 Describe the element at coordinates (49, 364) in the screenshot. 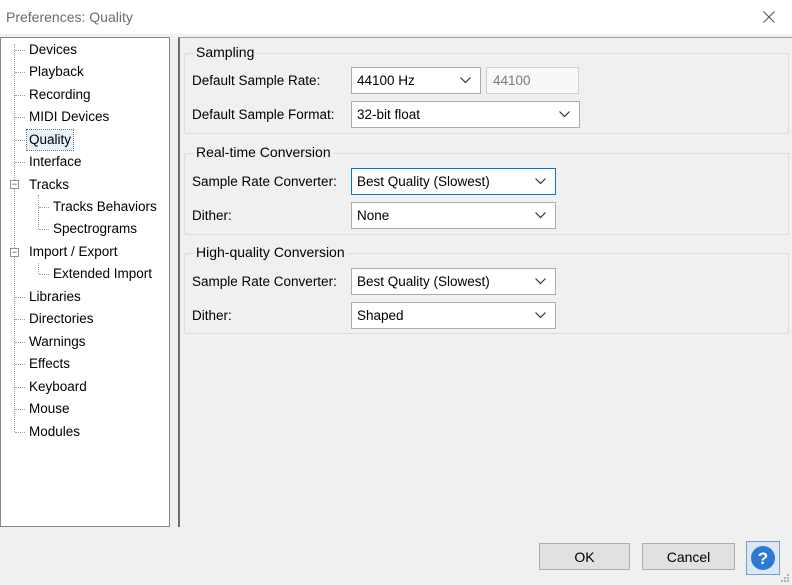

I see `tree-item-effects: Effects` at that location.